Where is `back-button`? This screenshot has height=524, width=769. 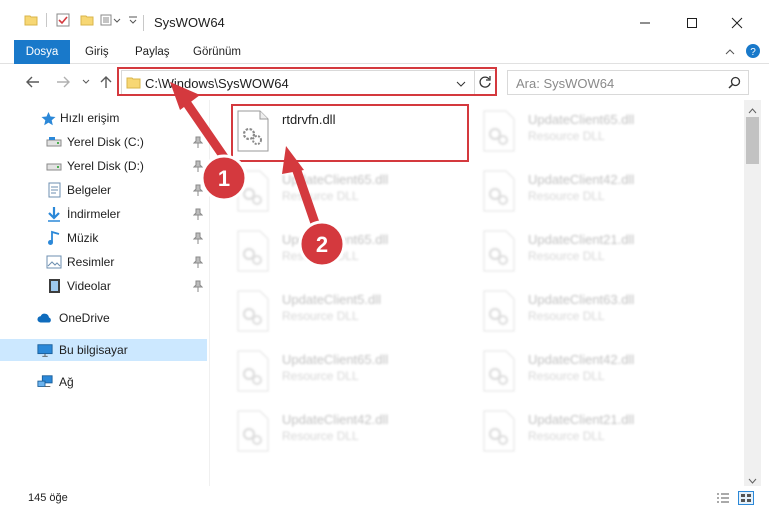 back-button is located at coordinates (33, 82).